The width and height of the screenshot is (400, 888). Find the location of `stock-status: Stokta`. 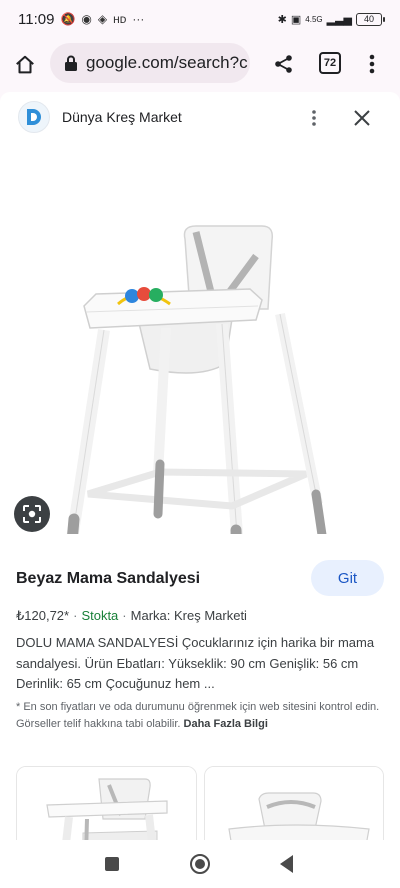

stock-status: Stokta is located at coordinates (100, 615).